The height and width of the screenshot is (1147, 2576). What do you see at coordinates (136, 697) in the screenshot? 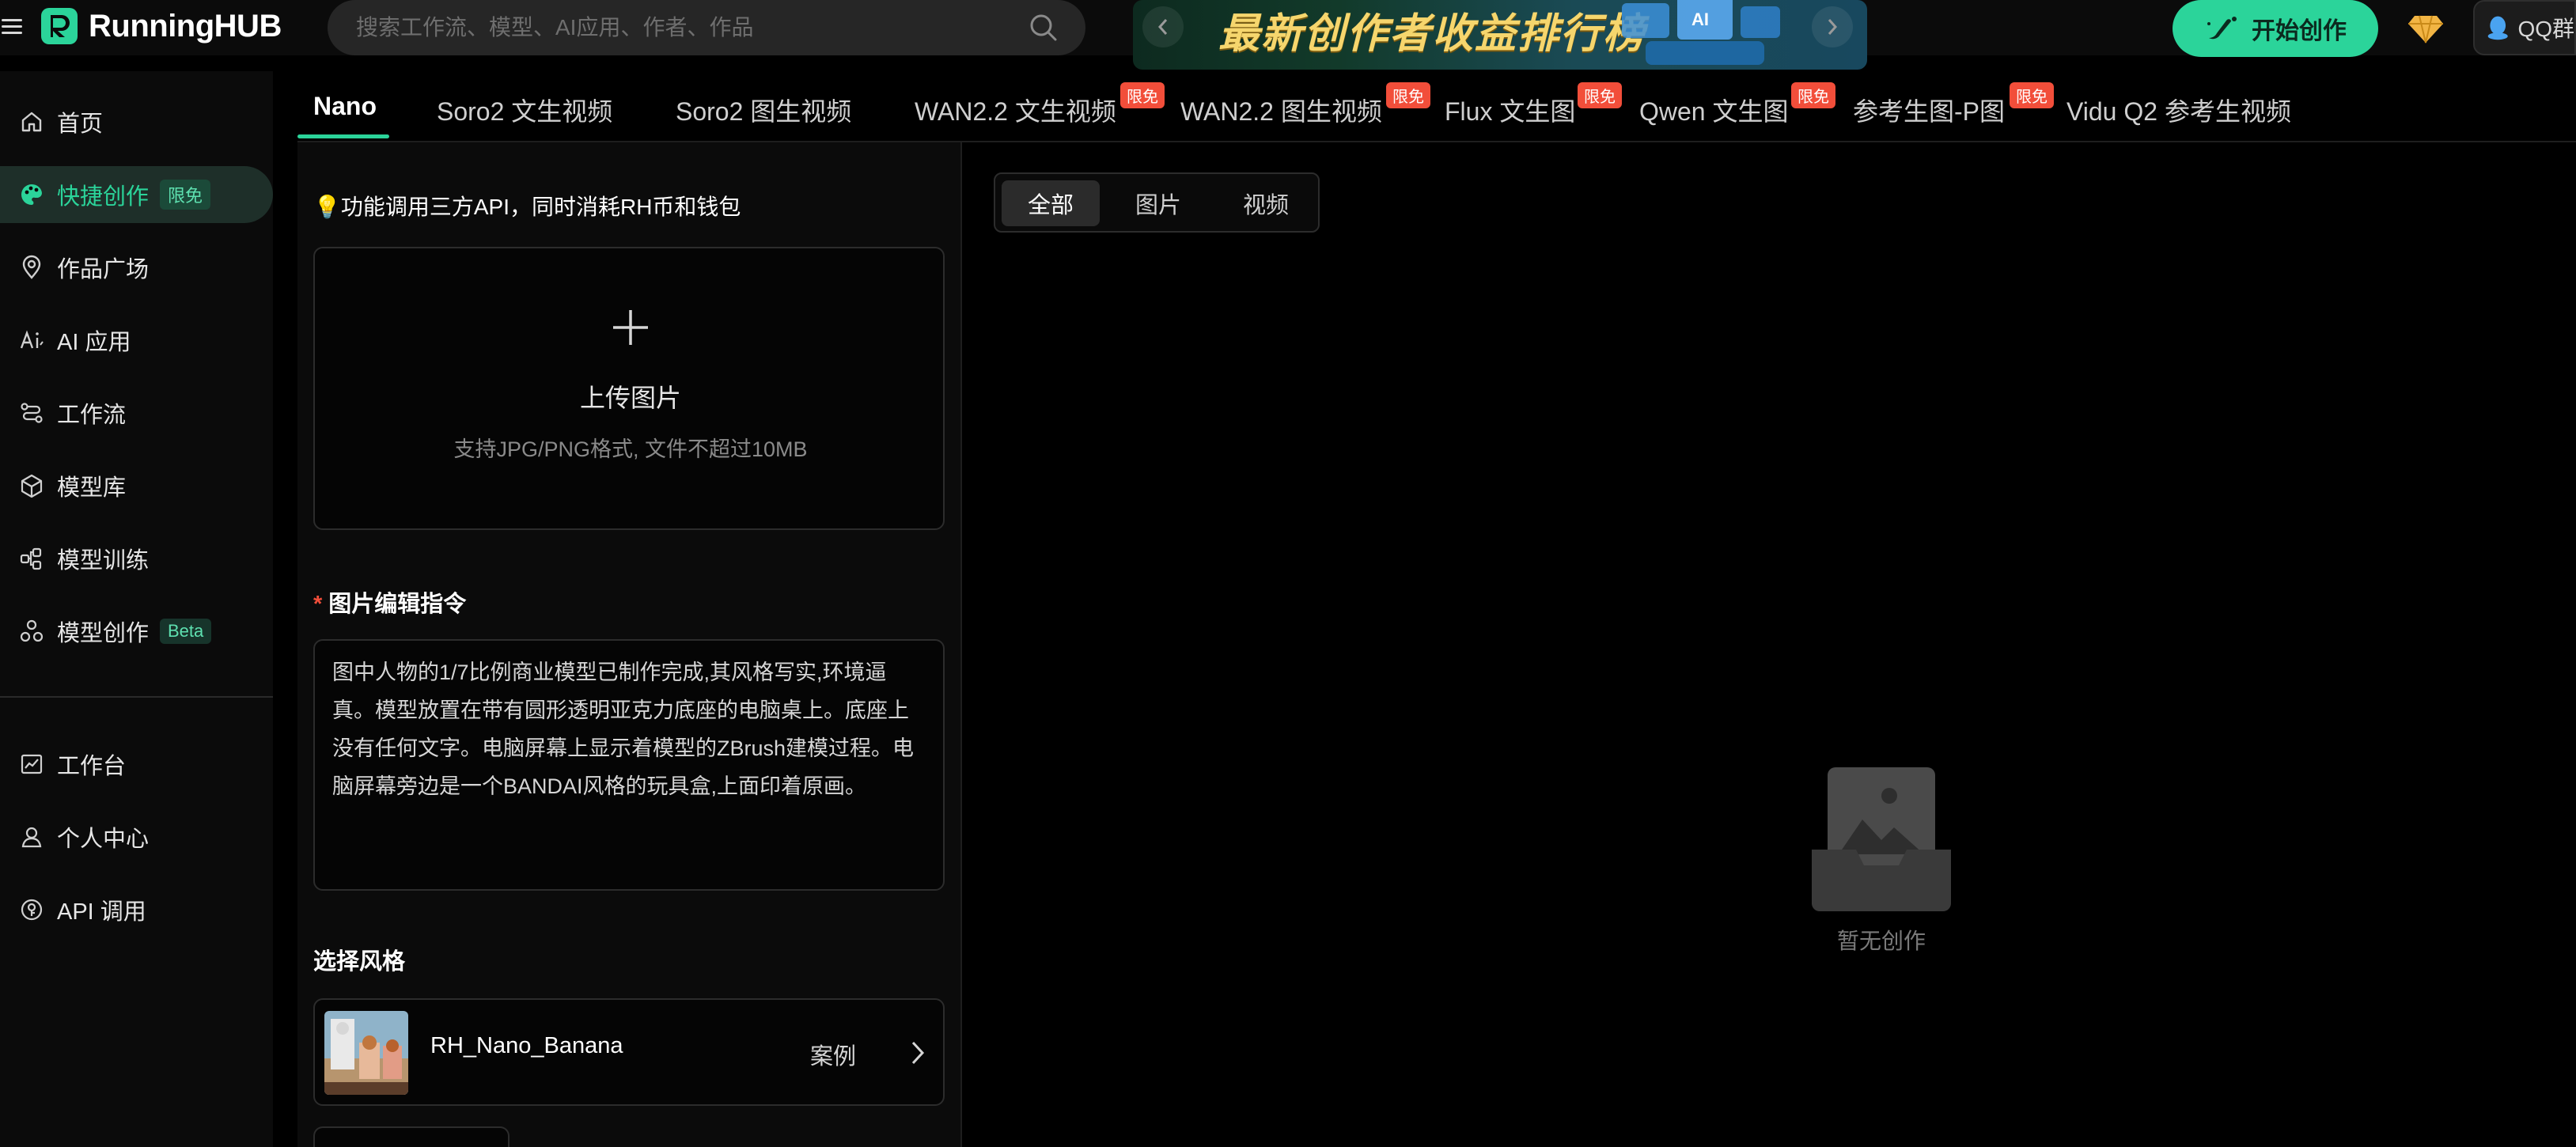
I see `sidebar-divider` at bounding box center [136, 697].